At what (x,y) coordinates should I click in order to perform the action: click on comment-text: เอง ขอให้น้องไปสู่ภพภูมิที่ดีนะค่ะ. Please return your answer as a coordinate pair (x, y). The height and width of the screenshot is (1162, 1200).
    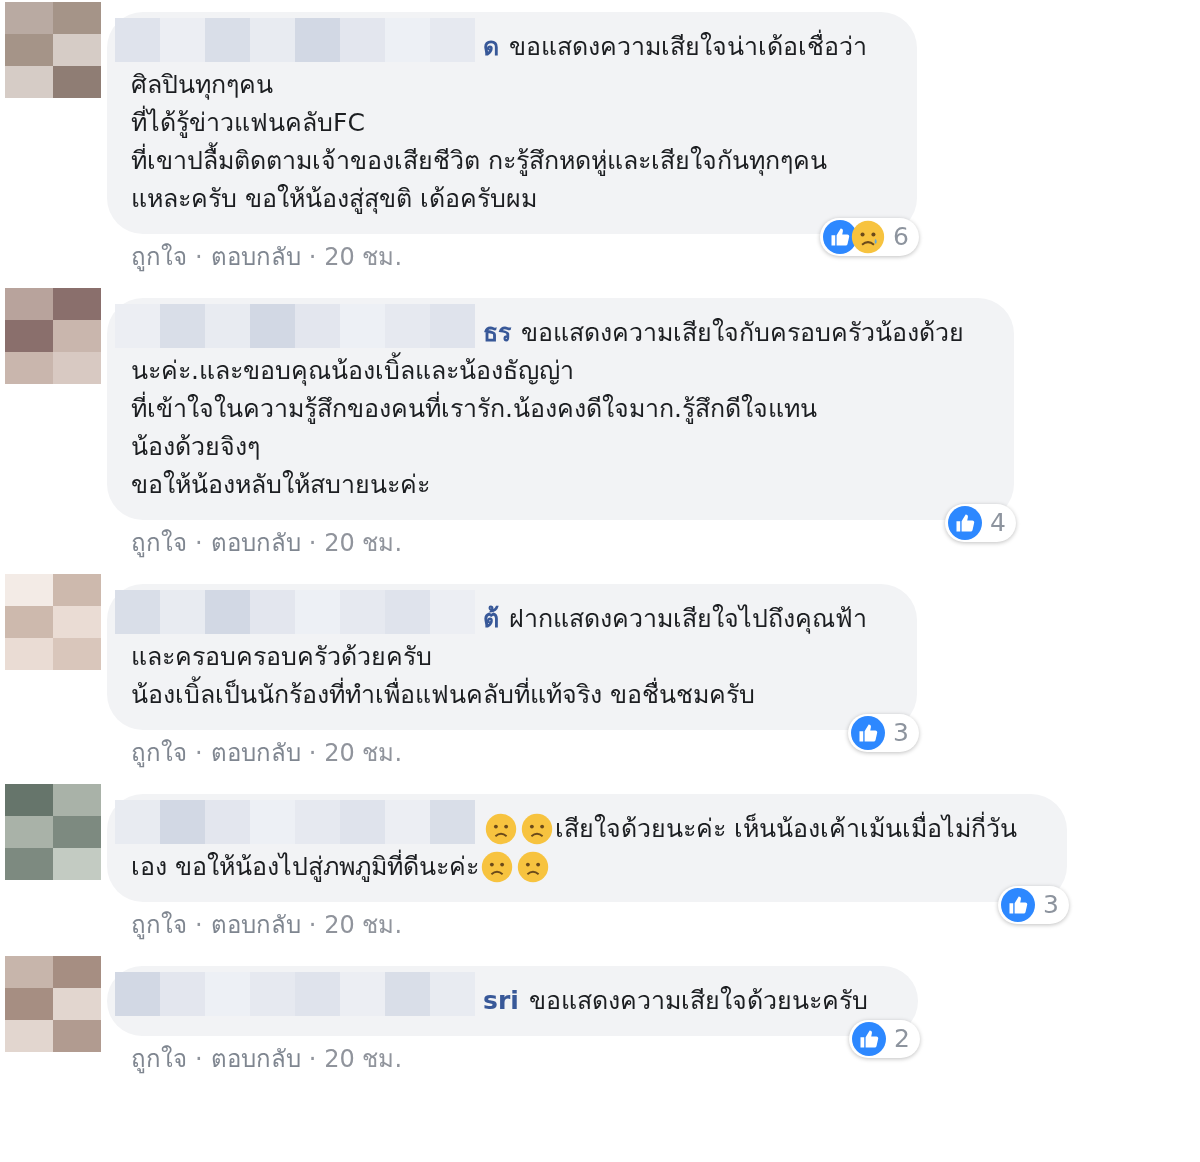
    Looking at the image, I should click on (305, 867).